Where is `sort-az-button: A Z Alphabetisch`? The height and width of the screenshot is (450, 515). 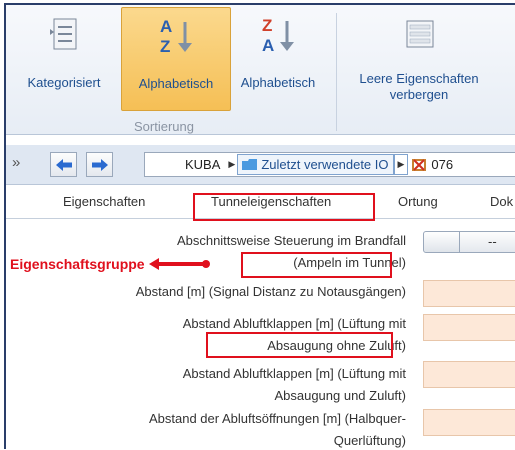 sort-az-button: A Z Alphabetisch is located at coordinates (176, 59).